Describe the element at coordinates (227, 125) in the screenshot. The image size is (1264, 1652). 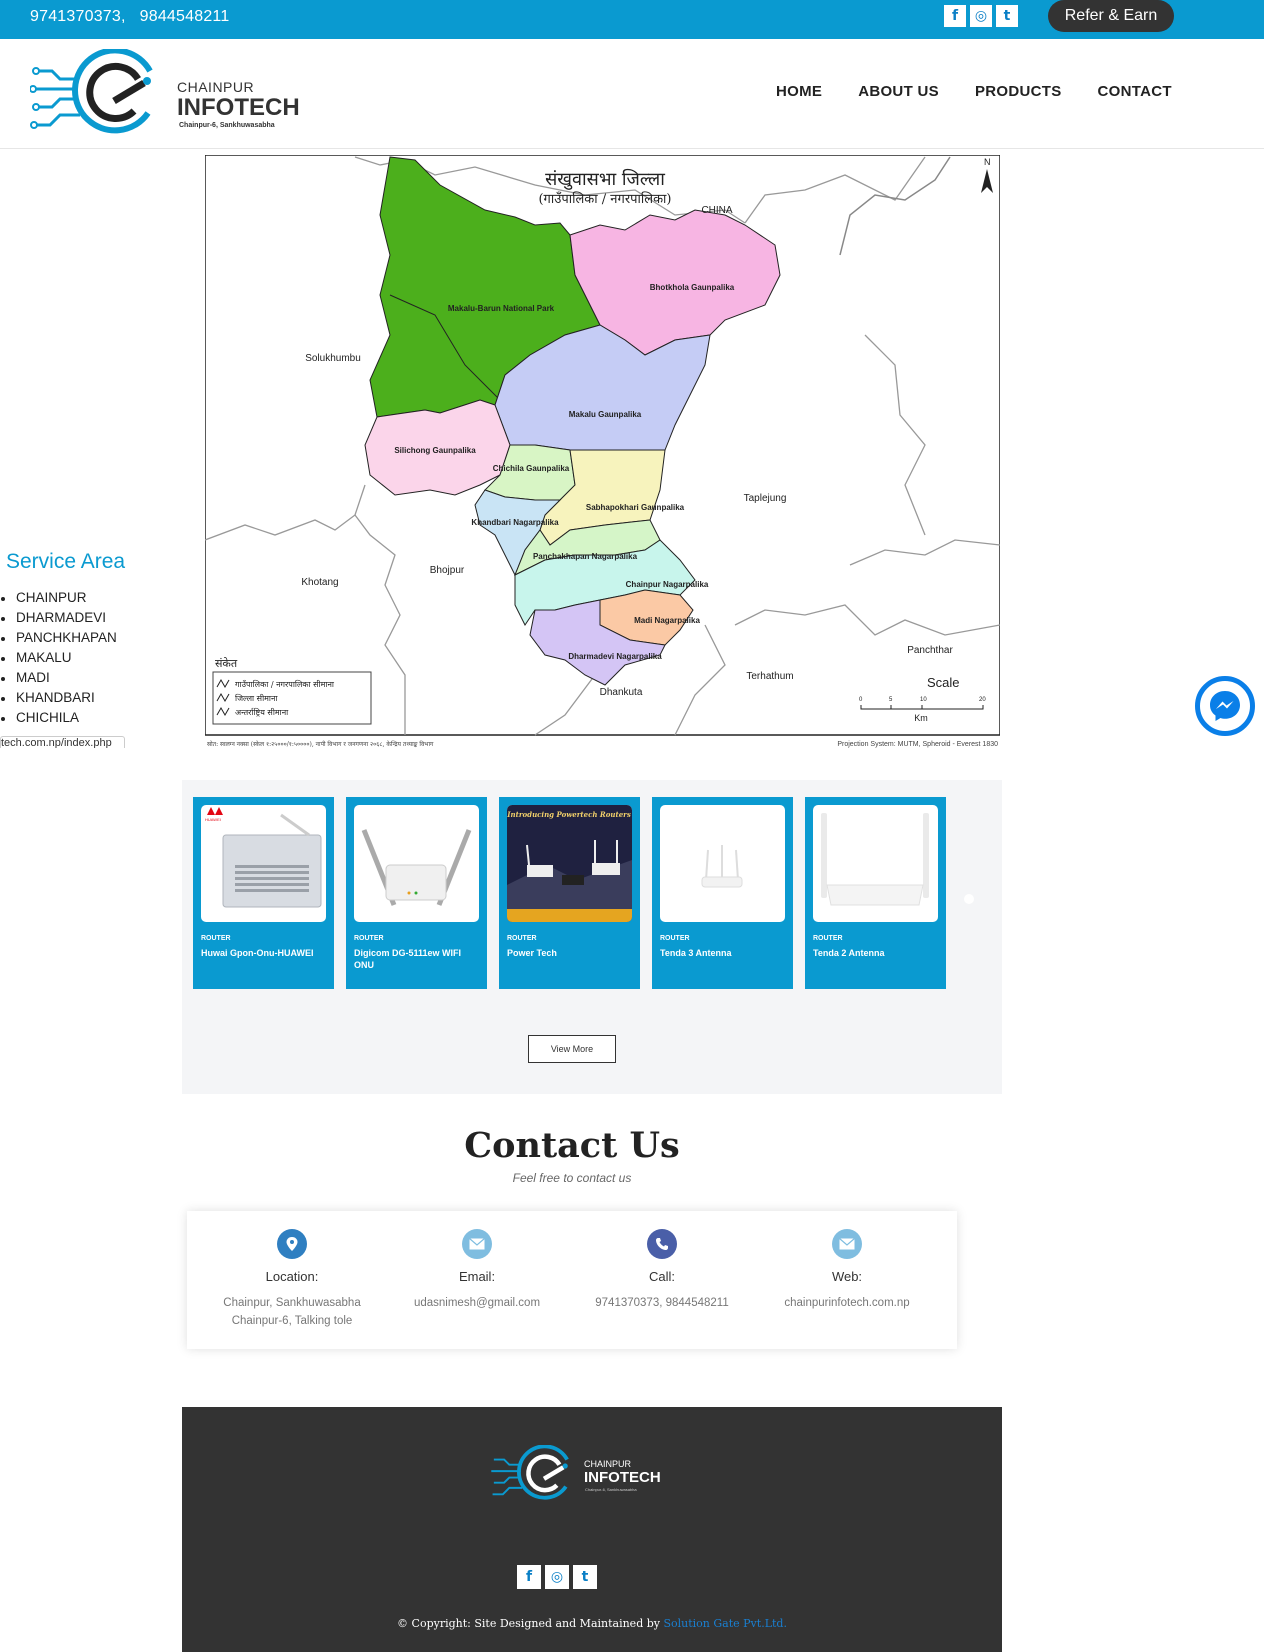
I see `logo-text-address: Chainpur-6, Sankhuwasabha` at that location.